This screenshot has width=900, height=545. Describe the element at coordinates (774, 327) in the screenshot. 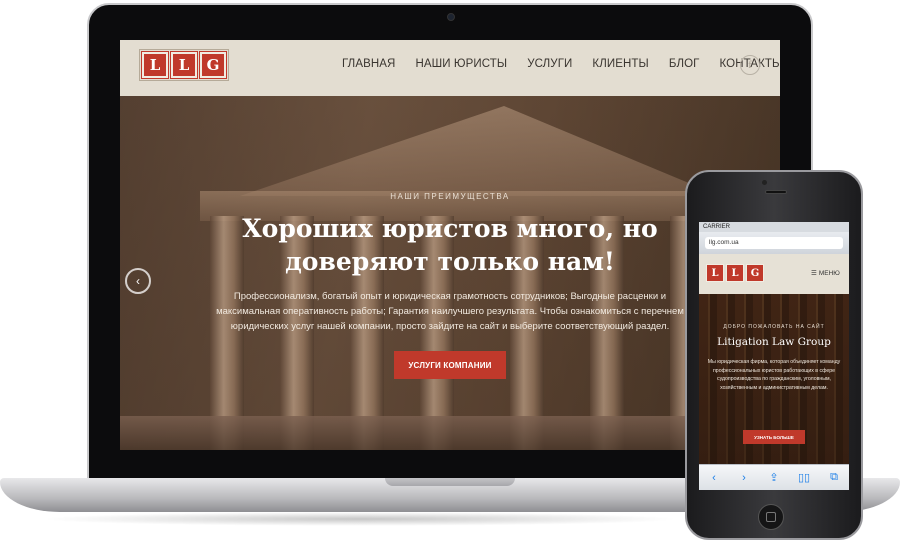

I see `mobile-hero-eyebrow: ДОБРО ПОЖАЛОВАТЬ НА САЙТ` at that location.